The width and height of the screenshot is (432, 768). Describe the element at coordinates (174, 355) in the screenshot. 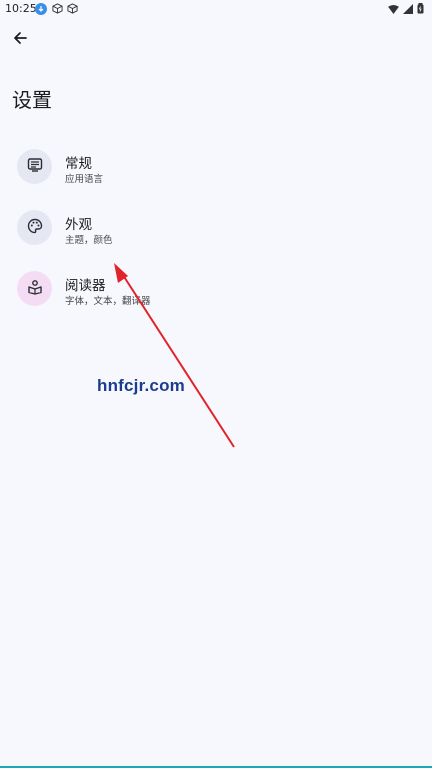

I see `annotation-arrow-icon` at that location.